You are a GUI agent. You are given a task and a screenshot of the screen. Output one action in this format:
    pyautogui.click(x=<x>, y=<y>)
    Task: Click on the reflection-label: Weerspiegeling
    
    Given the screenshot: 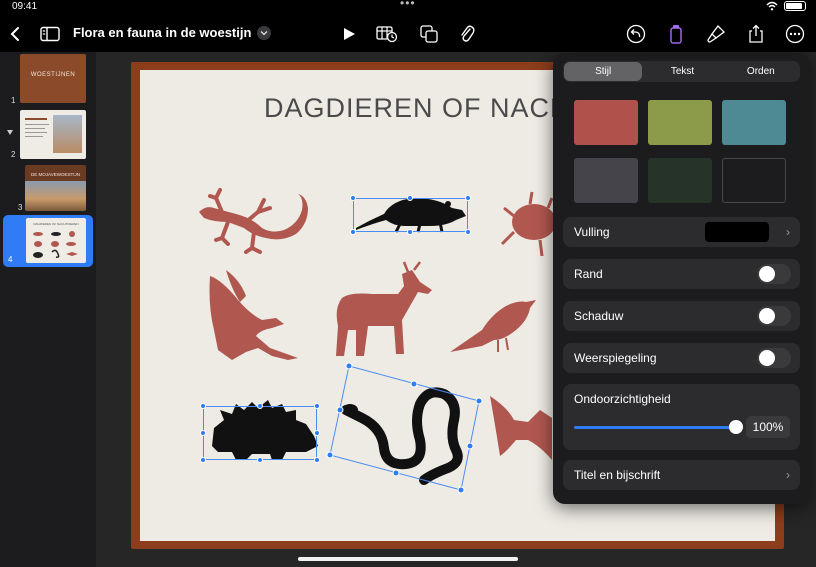 What is the action you would take?
    pyautogui.click(x=615, y=358)
    